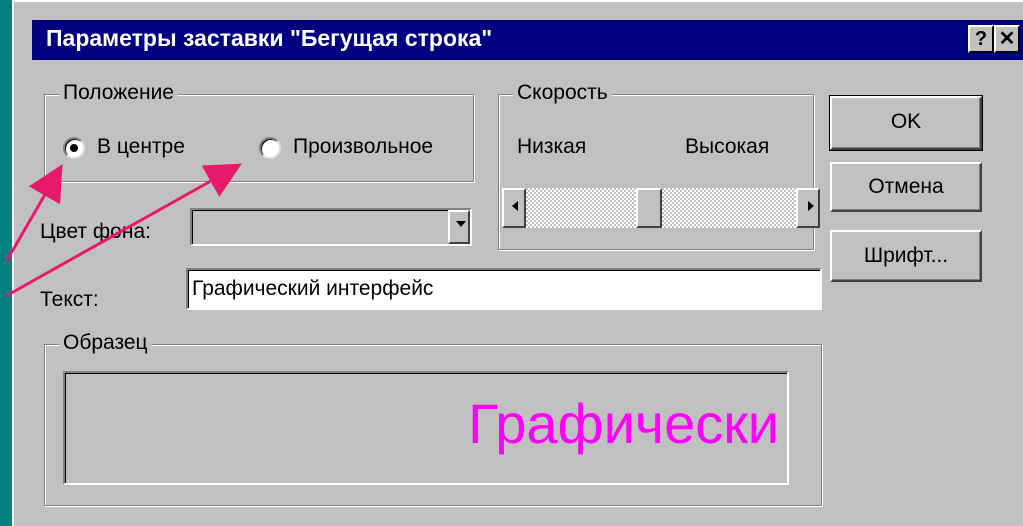 The image size is (1023, 526). Describe the element at coordinates (504, 289) in the screenshot. I see `text-input: Графический интерфейс` at that location.